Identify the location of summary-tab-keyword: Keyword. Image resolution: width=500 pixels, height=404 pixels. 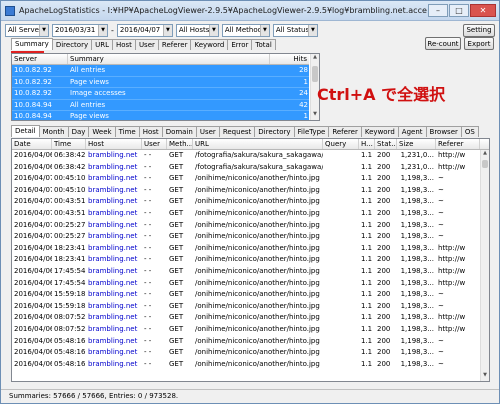
(209, 44).